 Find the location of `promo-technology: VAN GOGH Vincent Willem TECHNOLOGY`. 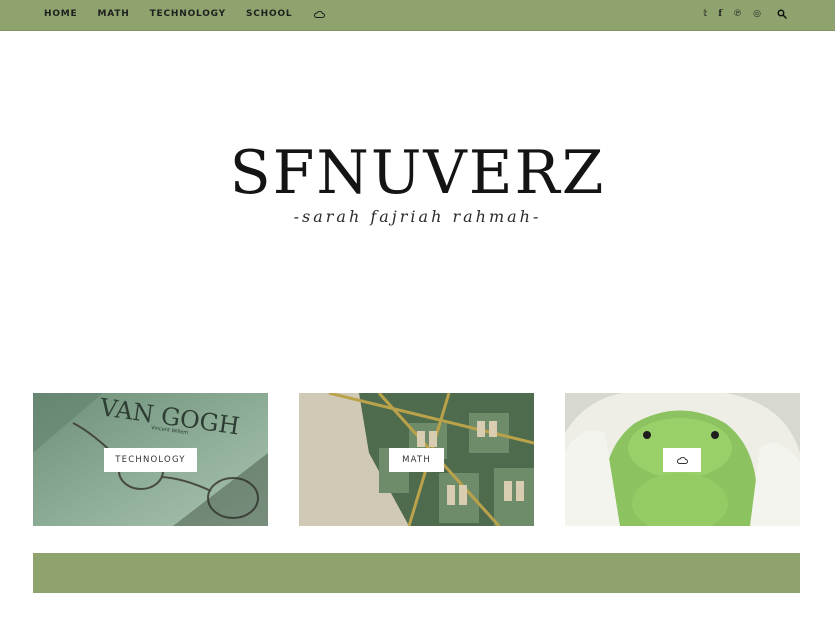

promo-technology: VAN GOGH Vincent Willem TECHNOLOGY is located at coordinates (150, 459).